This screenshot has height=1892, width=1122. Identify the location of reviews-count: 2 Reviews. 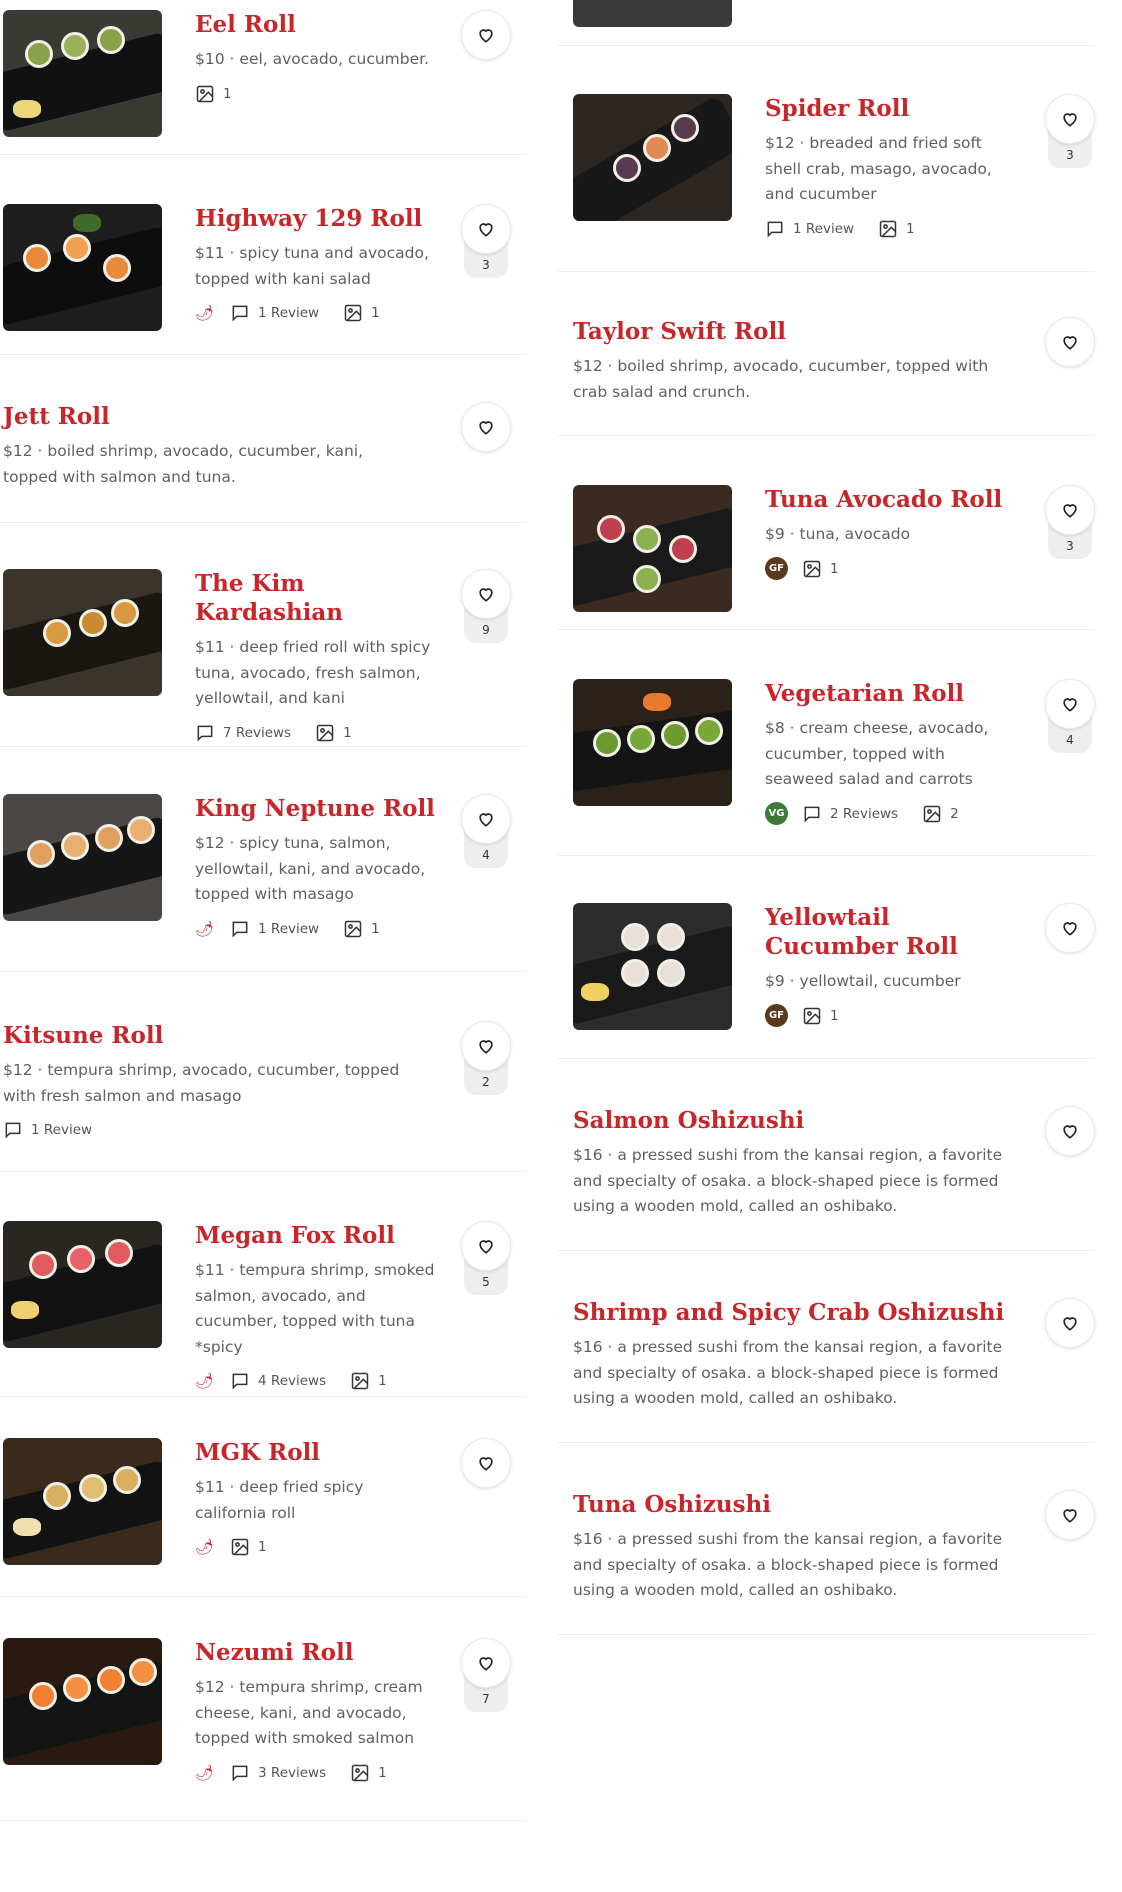
(864, 813).